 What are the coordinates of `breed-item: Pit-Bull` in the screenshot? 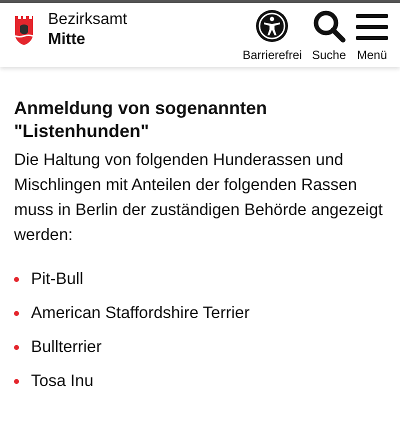 It's located at (57, 279).